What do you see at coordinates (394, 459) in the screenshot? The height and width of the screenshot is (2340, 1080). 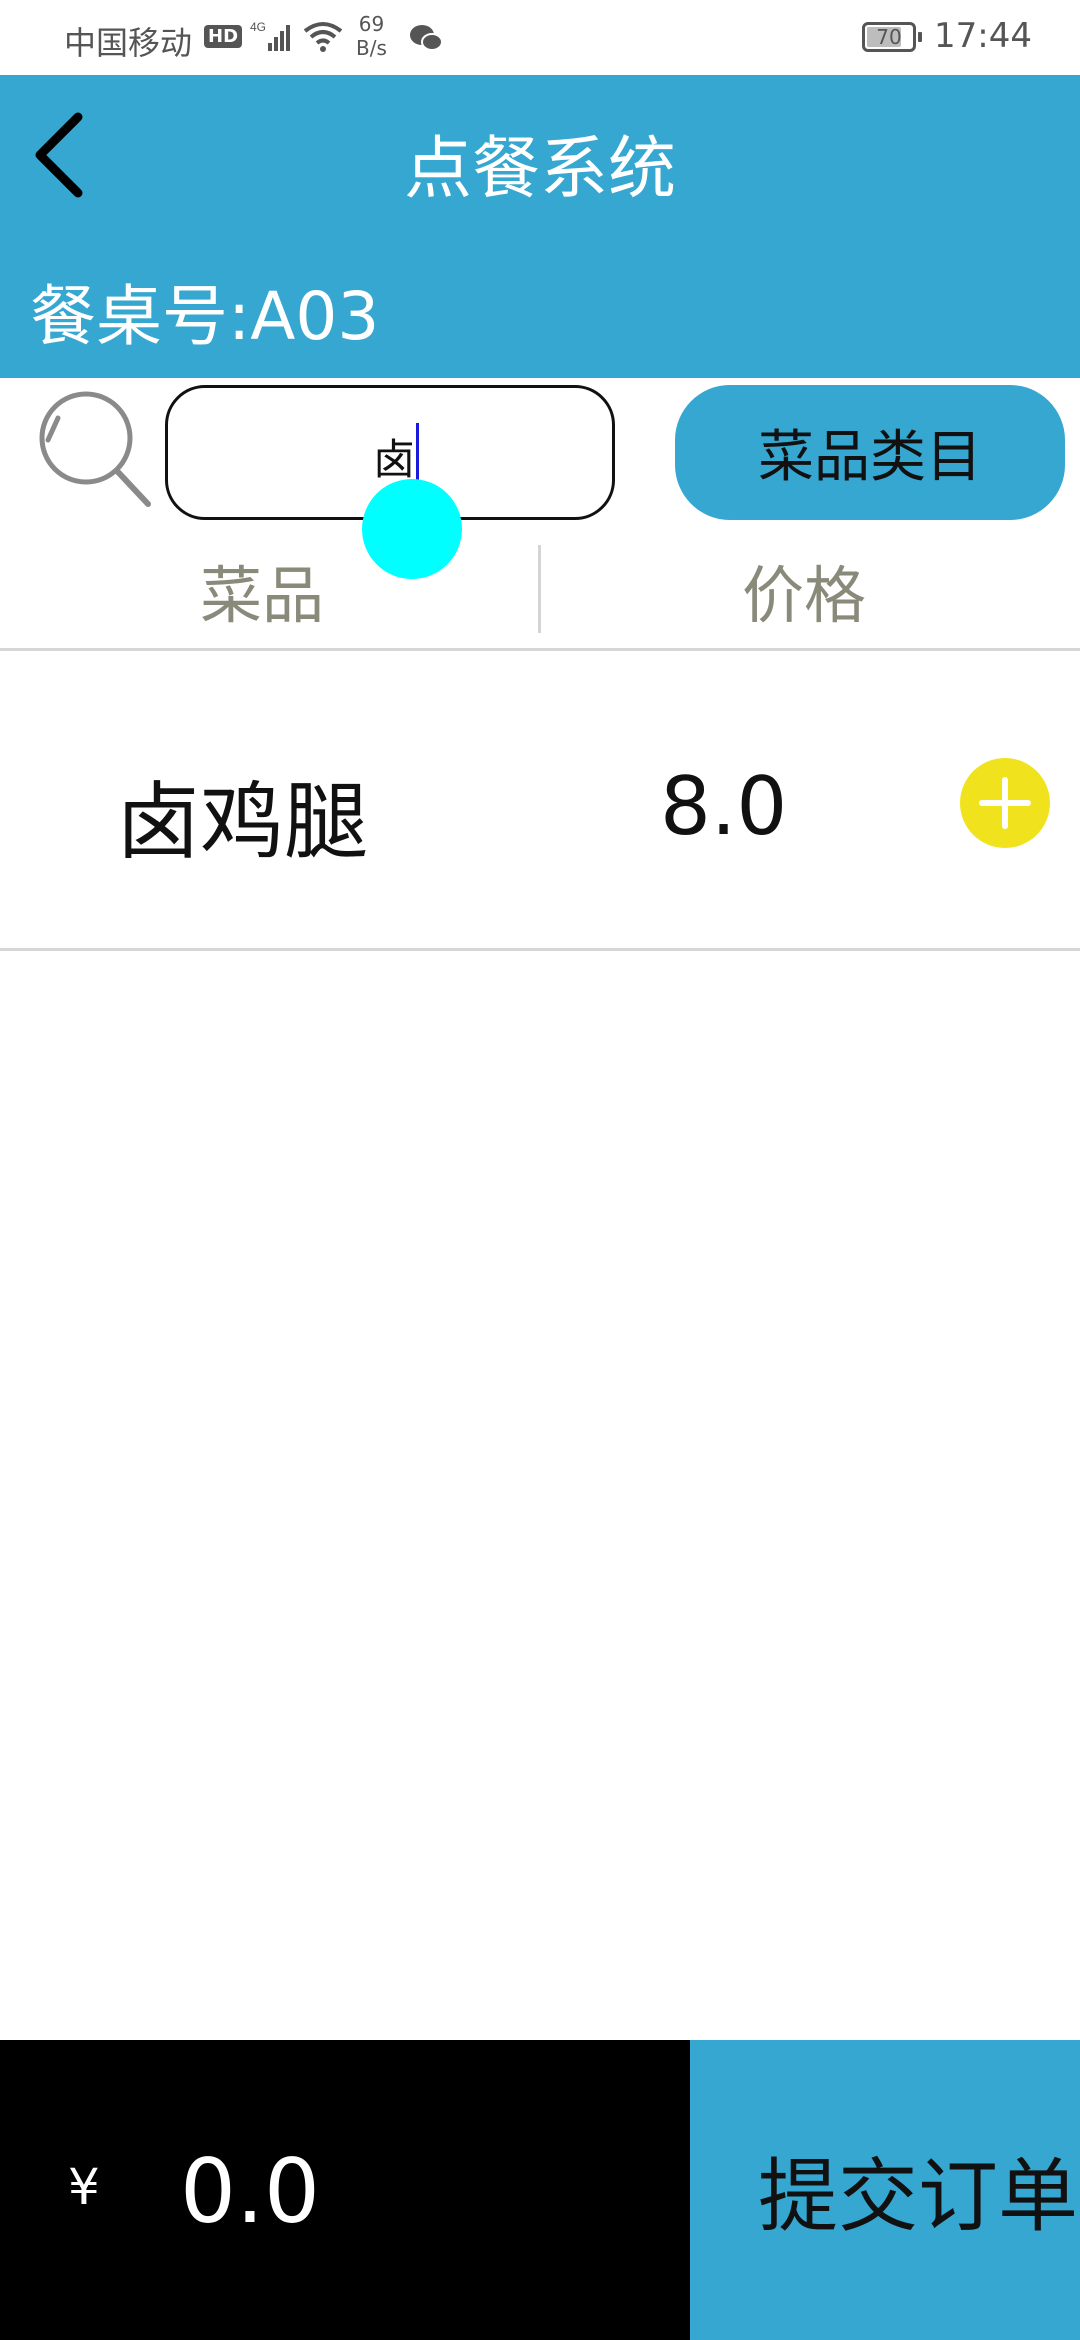 I see `search-input-value: 卤` at bounding box center [394, 459].